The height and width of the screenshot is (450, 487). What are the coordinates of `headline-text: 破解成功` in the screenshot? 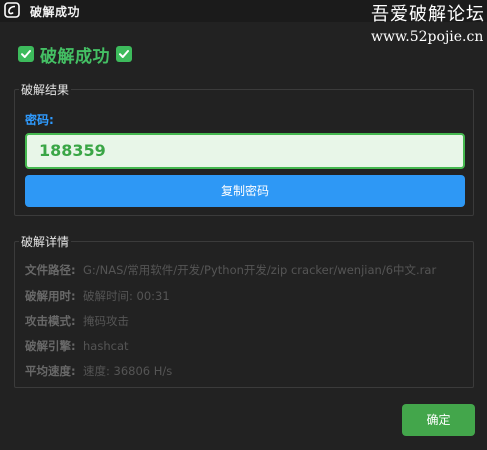 It's located at (75, 56).